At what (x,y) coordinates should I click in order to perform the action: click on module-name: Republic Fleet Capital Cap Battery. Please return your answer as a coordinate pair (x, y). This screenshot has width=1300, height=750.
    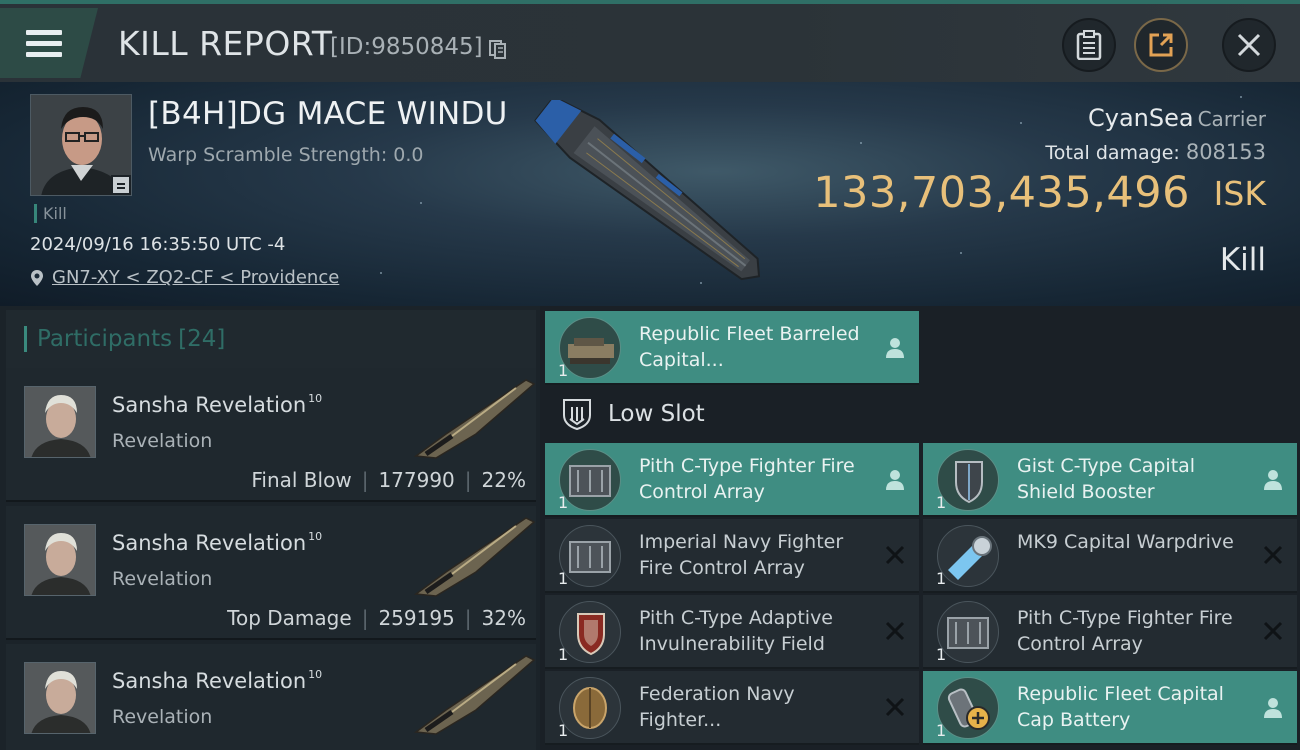
    Looking at the image, I should click on (1120, 707).